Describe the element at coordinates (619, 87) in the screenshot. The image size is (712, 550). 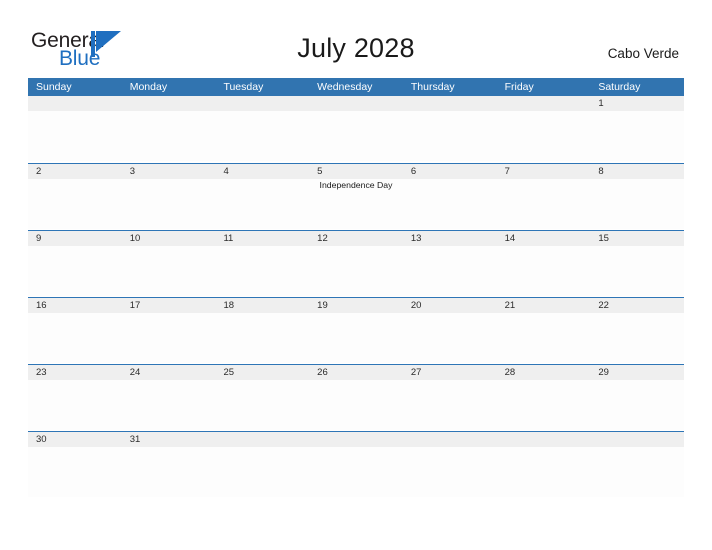
I see `weekday-header-saturday: Saturday` at that location.